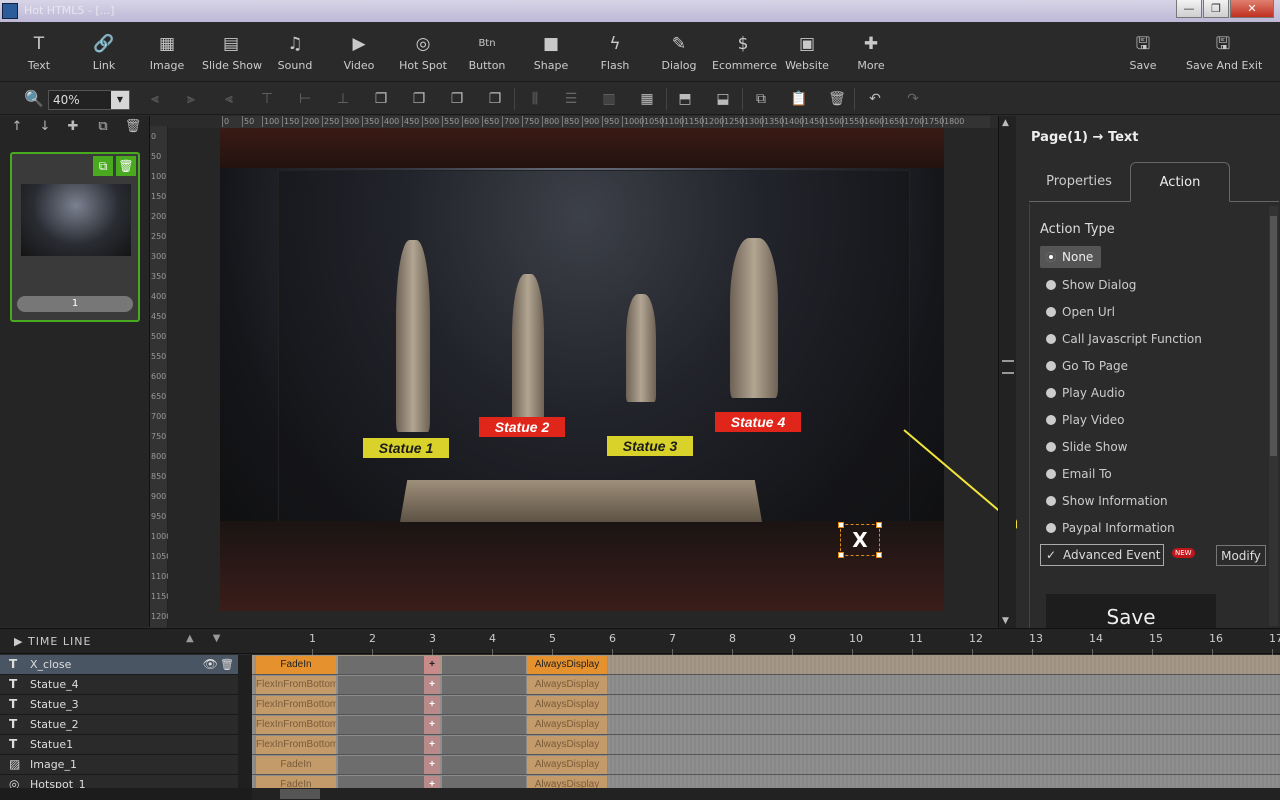 This screenshot has height=800, width=1280. What do you see at coordinates (1216, 9) in the screenshot?
I see `maximize-button: ❐` at bounding box center [1216, 9].